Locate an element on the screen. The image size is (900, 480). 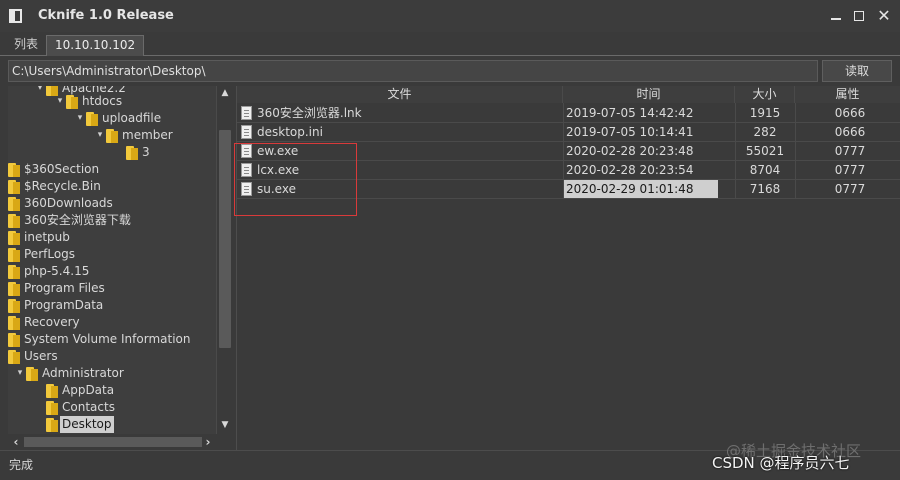
tab-bar: 列表 10.10.10.102 is located at coordinates (450, 44).